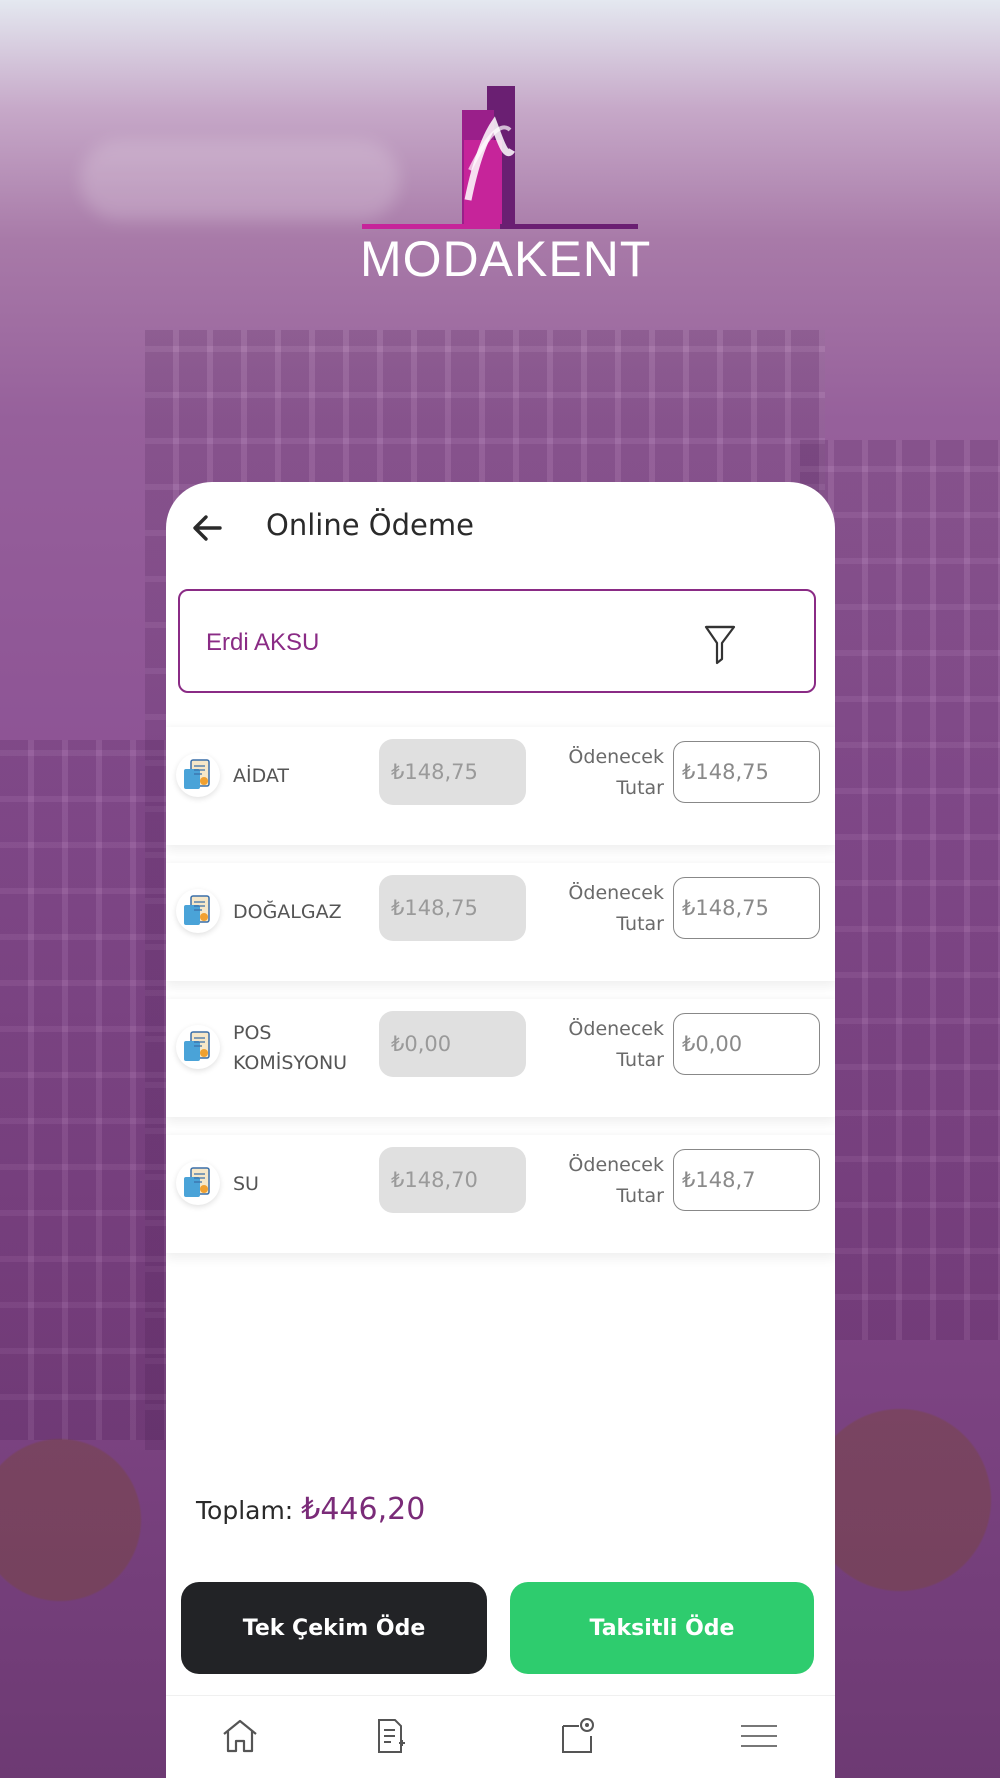 The height and width of the screenshot is (1778, 1000). I want to click on back-button, so click(208, 528).